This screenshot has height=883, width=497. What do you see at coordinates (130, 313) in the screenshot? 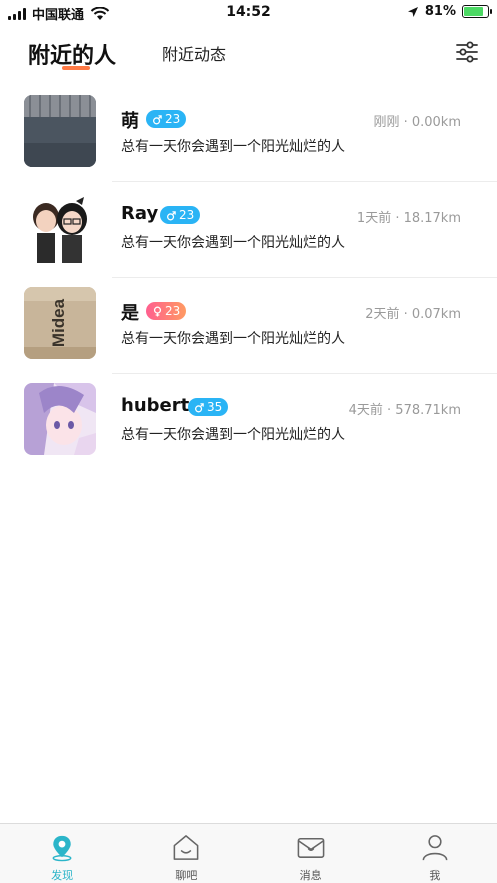
I see `user-name: 是` at bounding box center [130, 313].